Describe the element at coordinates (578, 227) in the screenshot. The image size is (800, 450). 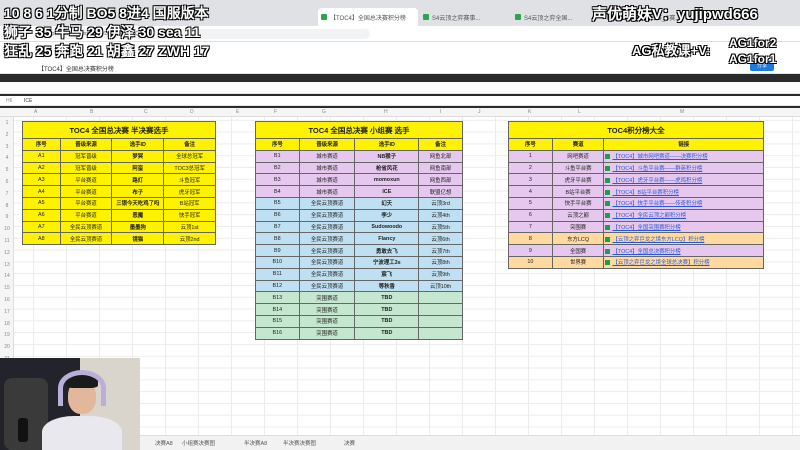
I see `table-cell: 突围赛` at that location.